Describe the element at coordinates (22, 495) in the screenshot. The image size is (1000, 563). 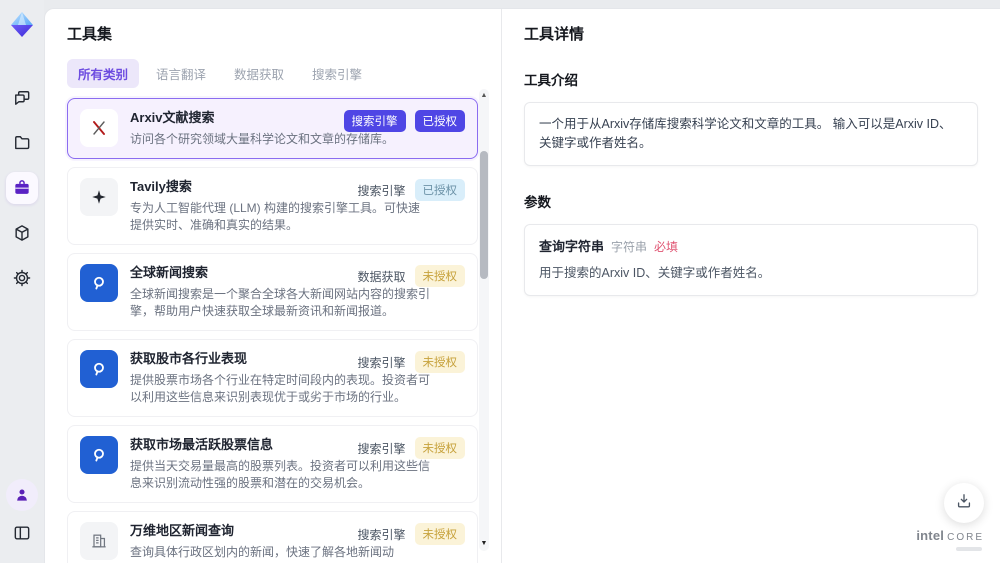
I see `user-icon` at that location.